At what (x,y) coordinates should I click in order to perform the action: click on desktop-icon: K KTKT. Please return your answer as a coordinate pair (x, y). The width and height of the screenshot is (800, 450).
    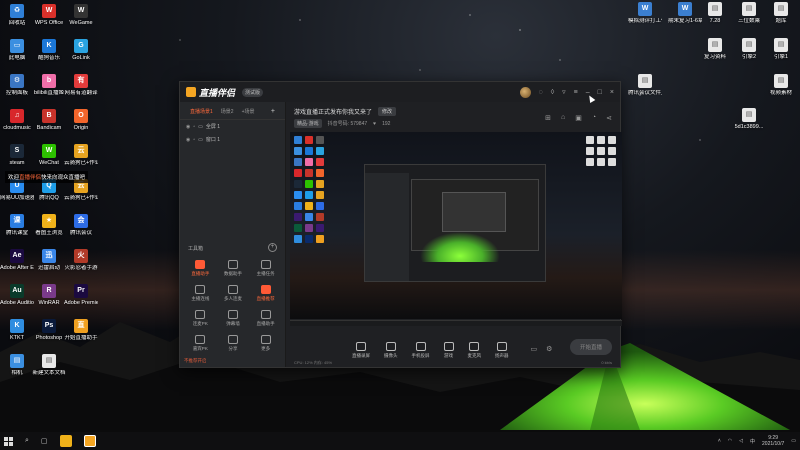
    Looking at the image, I should click on (17, 330).